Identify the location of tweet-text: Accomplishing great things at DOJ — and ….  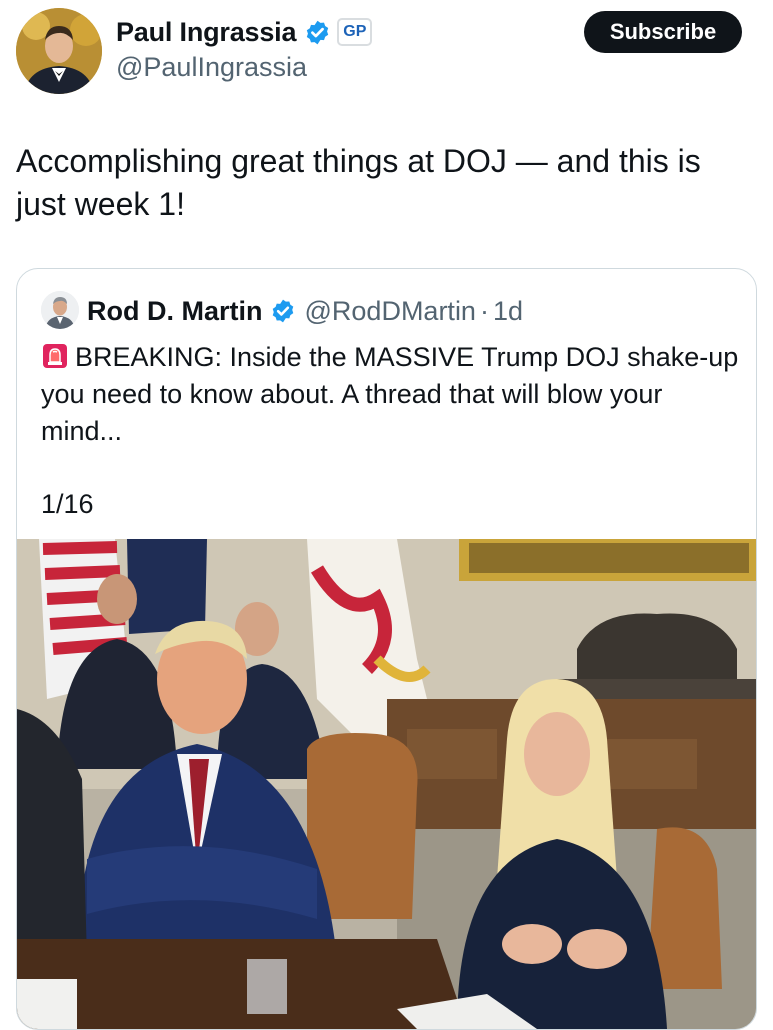
(358, 182).